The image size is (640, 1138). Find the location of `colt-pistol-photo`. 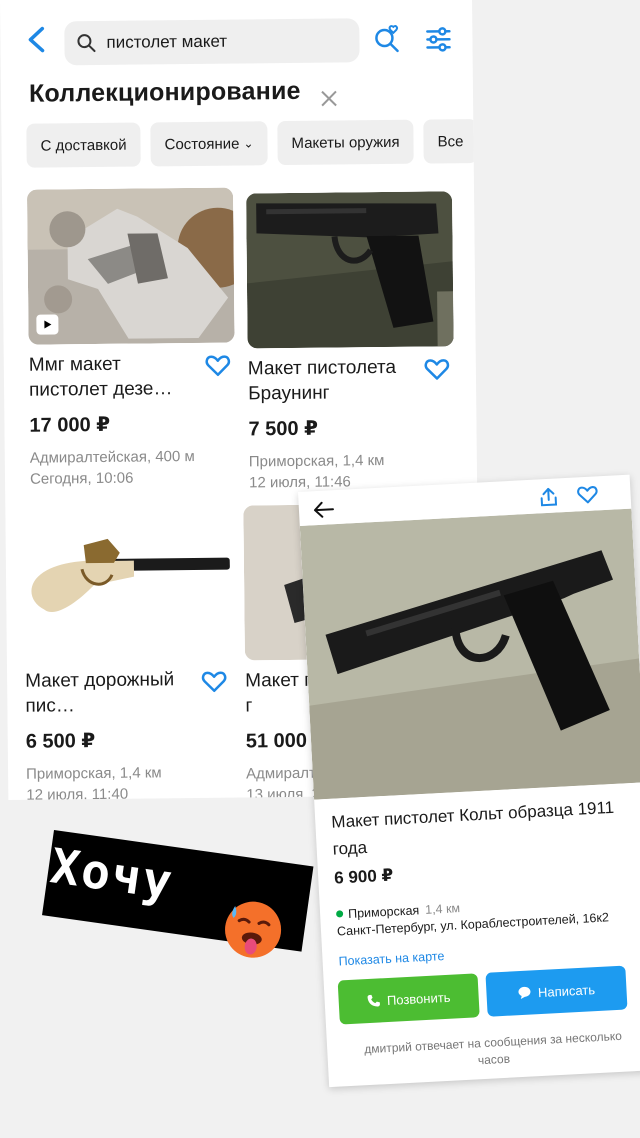

colt-pistol-photo is located at coordinates (469, 654).